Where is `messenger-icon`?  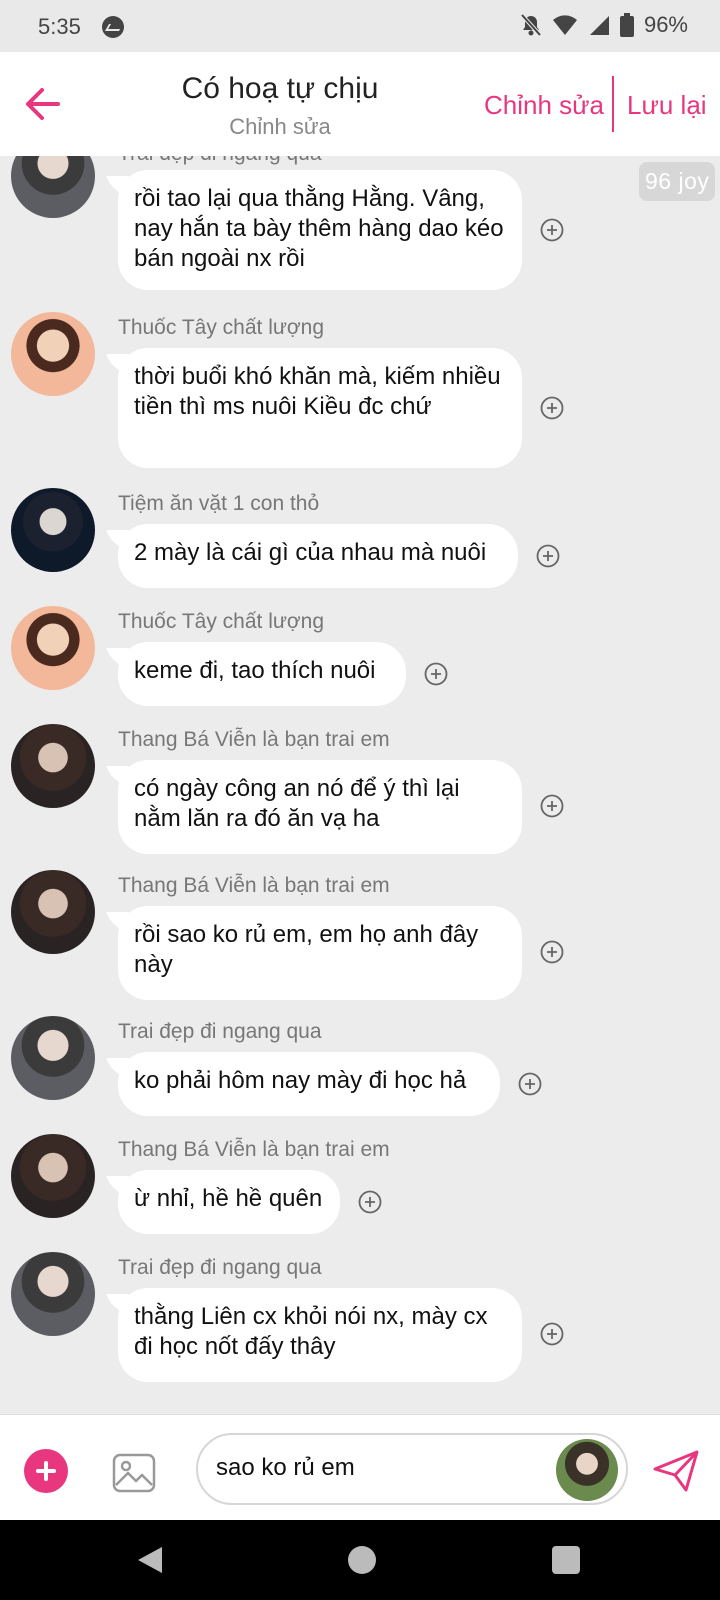
messenger-icon is located at coordinates (113, 27).